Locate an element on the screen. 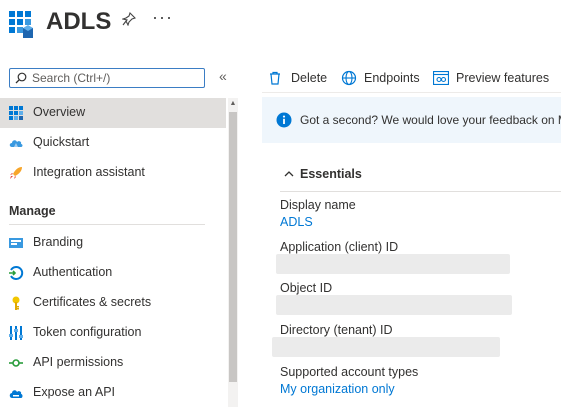 This screenshot has width=561, height=408. sidebar-item-overview: Overview is located at coordinates (113, 113).